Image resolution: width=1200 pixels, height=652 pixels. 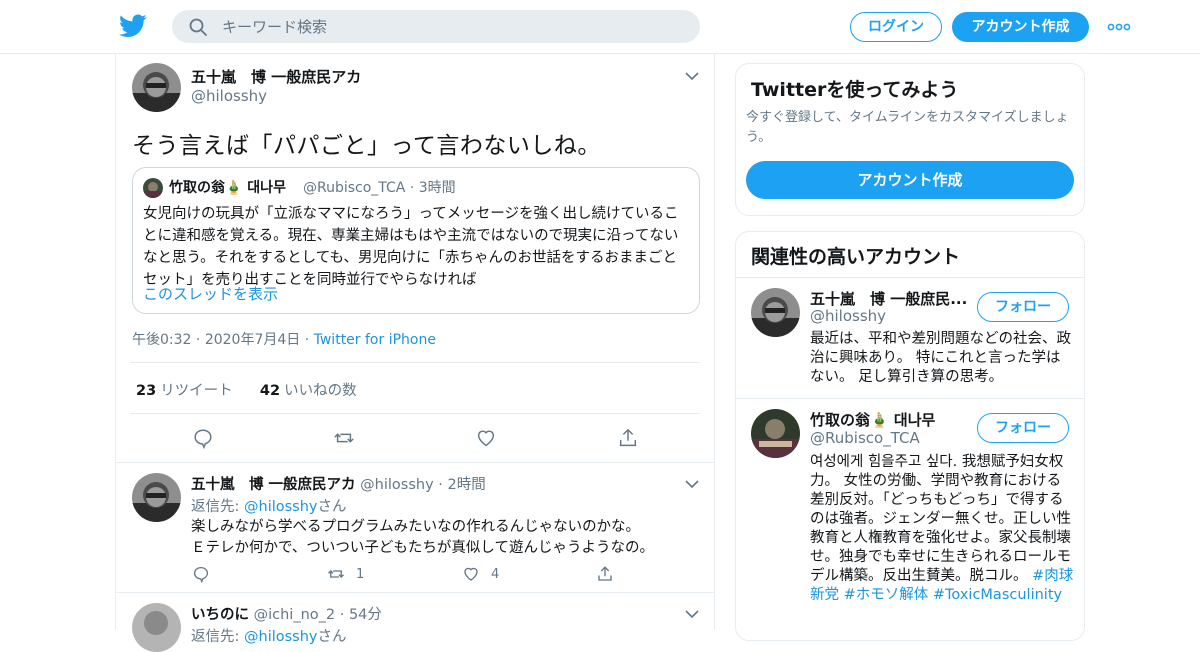 What do you see at coordinates (397, 485) in the screenshot?
I see `reply-author-handle: @hilosshy` at bounding box center [397, 485].